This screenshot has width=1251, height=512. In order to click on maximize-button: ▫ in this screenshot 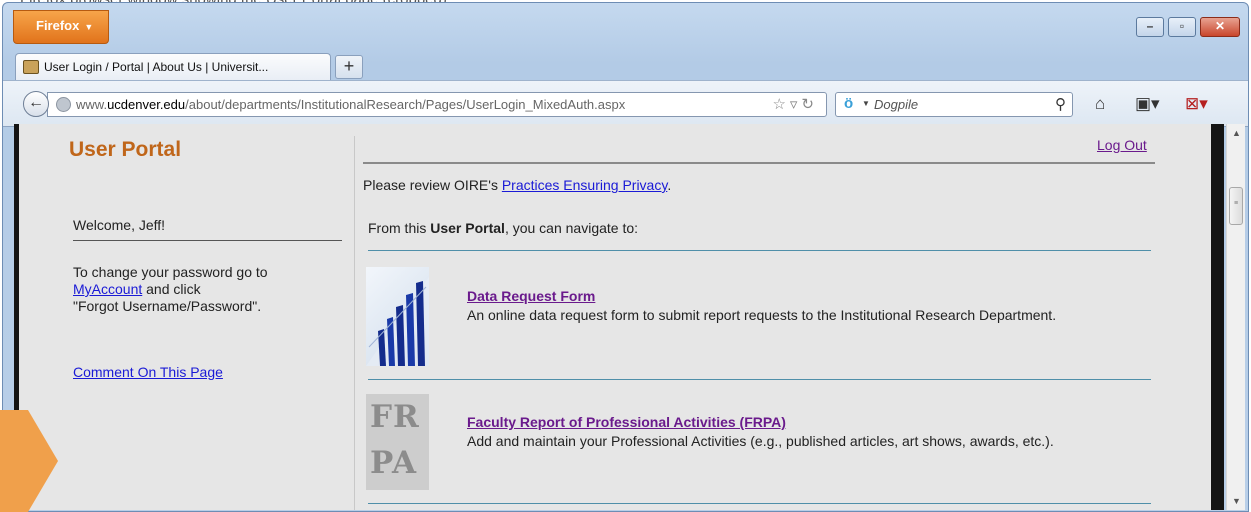, I will do `click(1182, 27)`.